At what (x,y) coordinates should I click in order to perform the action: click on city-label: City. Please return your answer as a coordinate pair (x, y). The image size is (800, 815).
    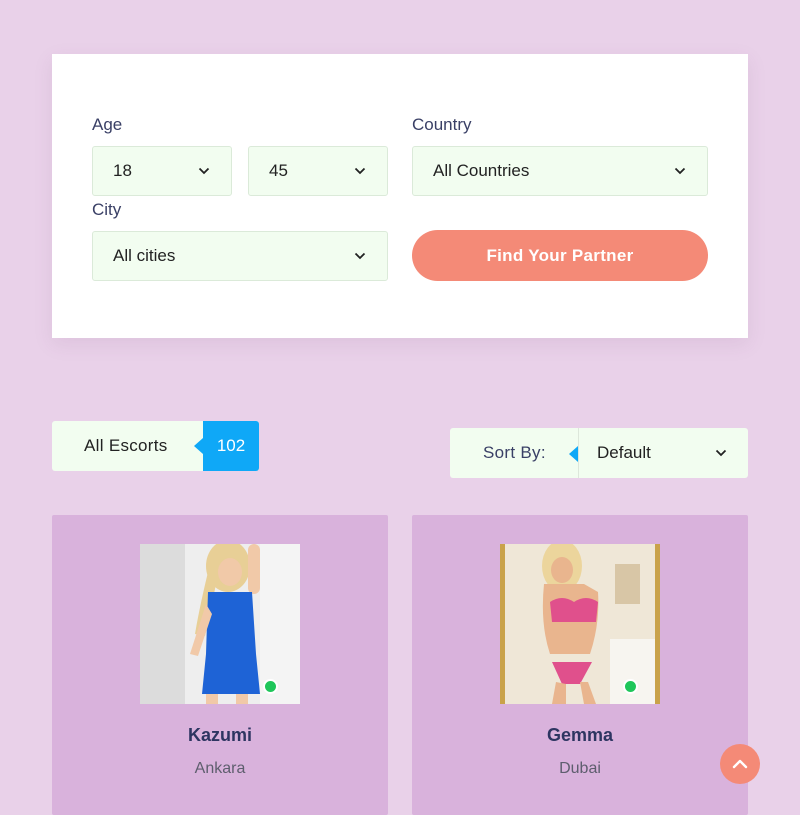
    Looking at the image, I should click on (107, 209).